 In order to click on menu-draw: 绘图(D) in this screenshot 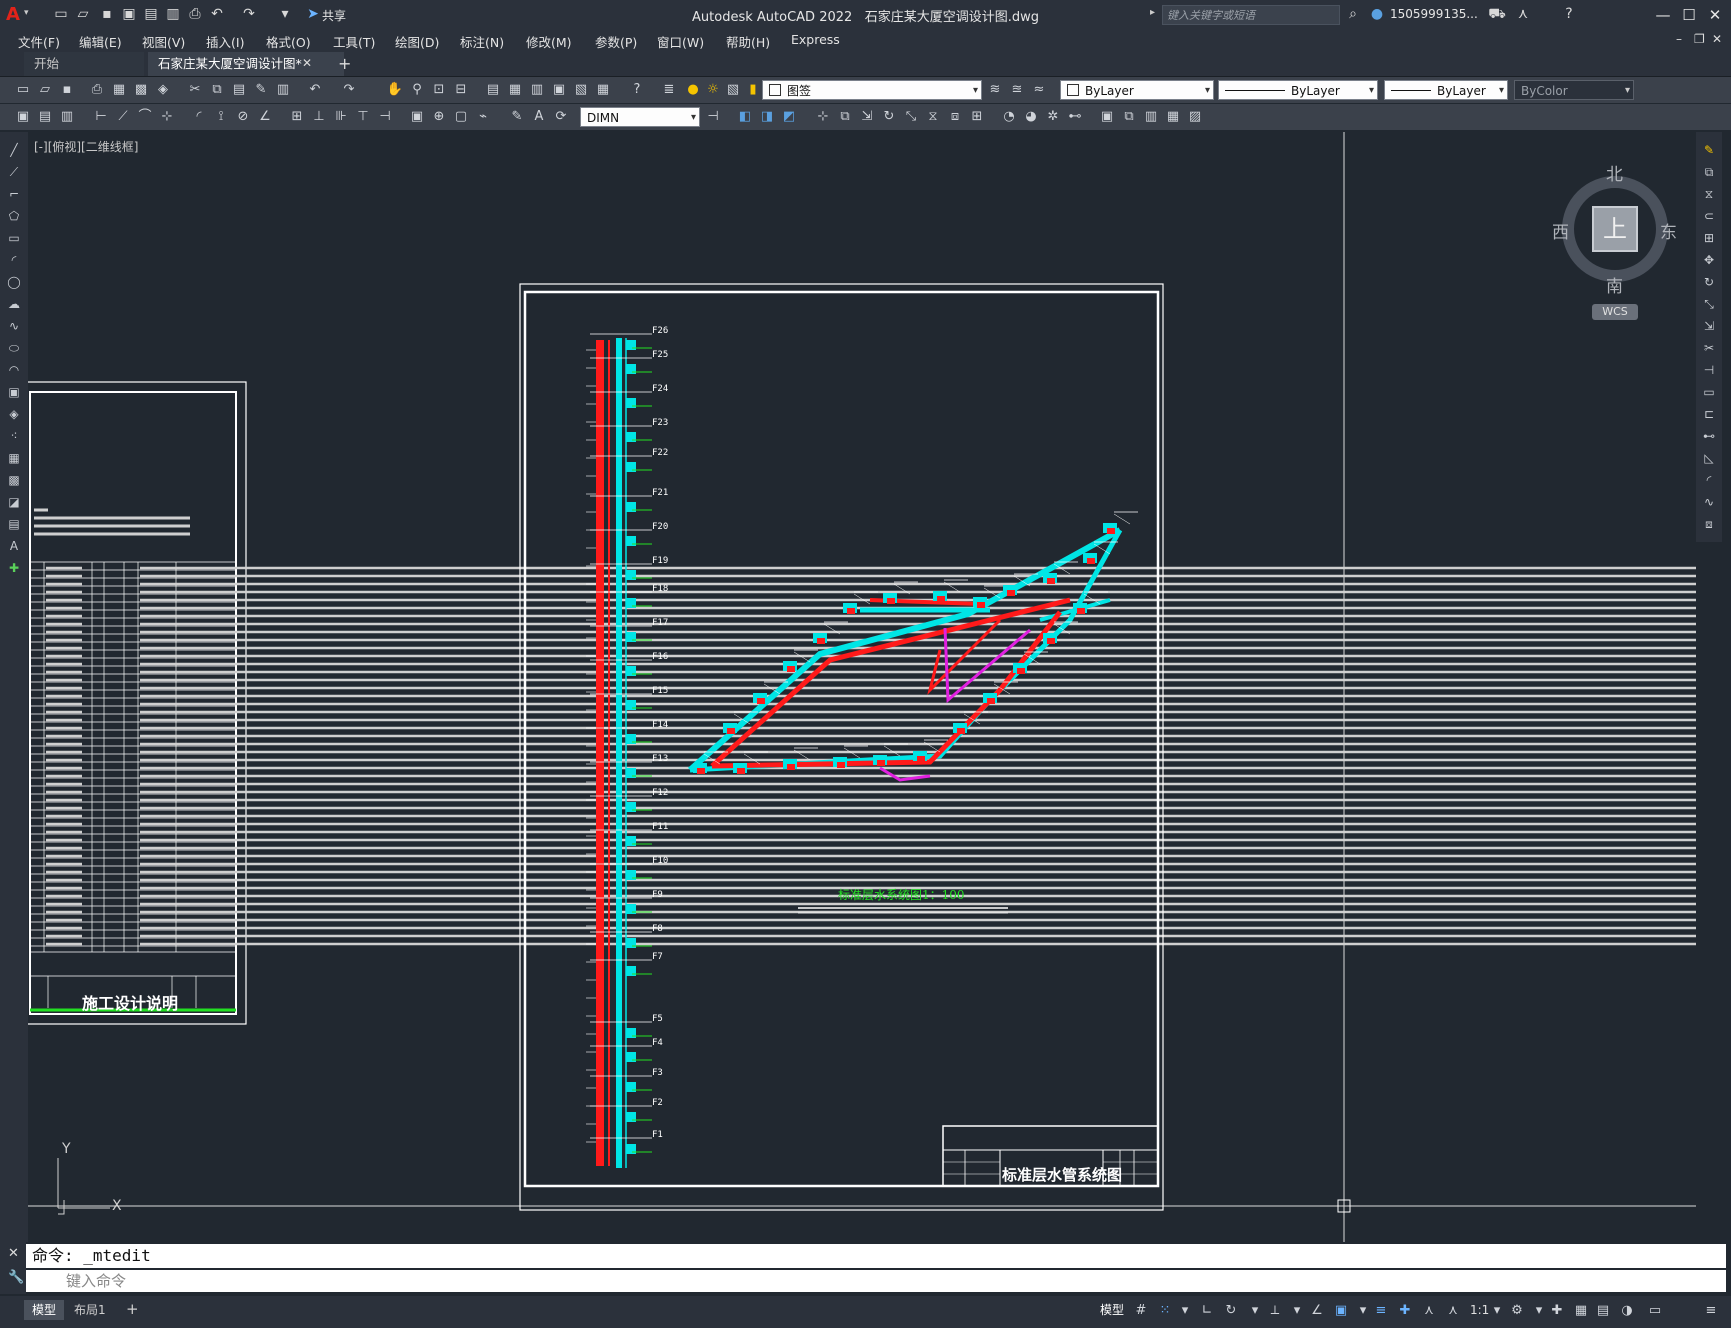, I will do `click(417, 41)`.